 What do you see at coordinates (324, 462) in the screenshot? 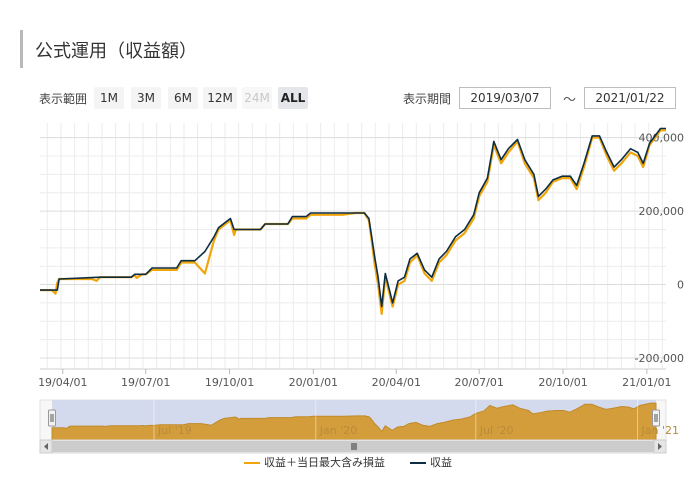
I see `legend-label: 収益＋当日最大含み損益` at bounding box center [324, 462].